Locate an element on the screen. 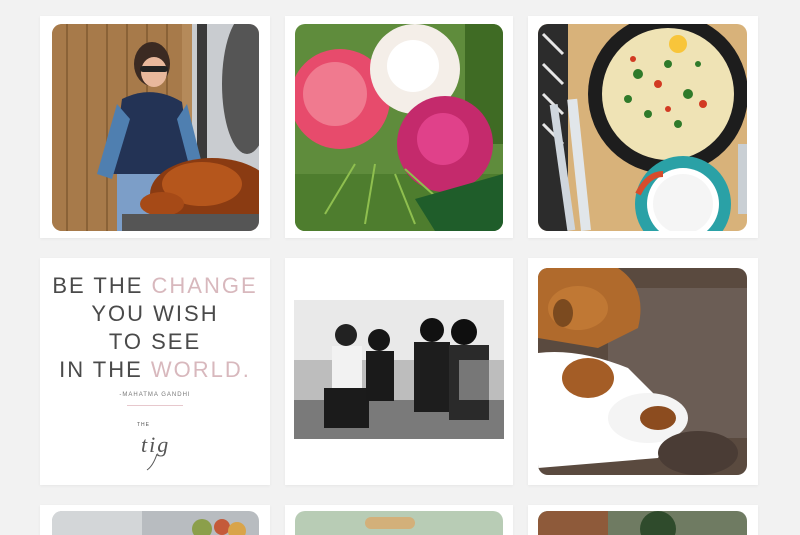 The image size is (800, 535). post-card-peonies is located at coordinates (399, 127).